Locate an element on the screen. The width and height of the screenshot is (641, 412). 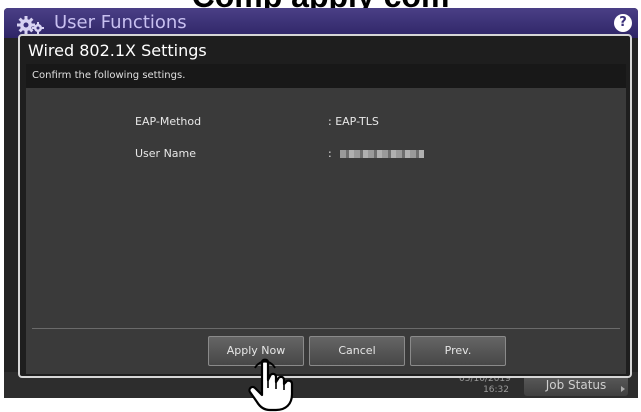
instruction-bar: Confirm the following settings. is located at coordinates (326, 76).